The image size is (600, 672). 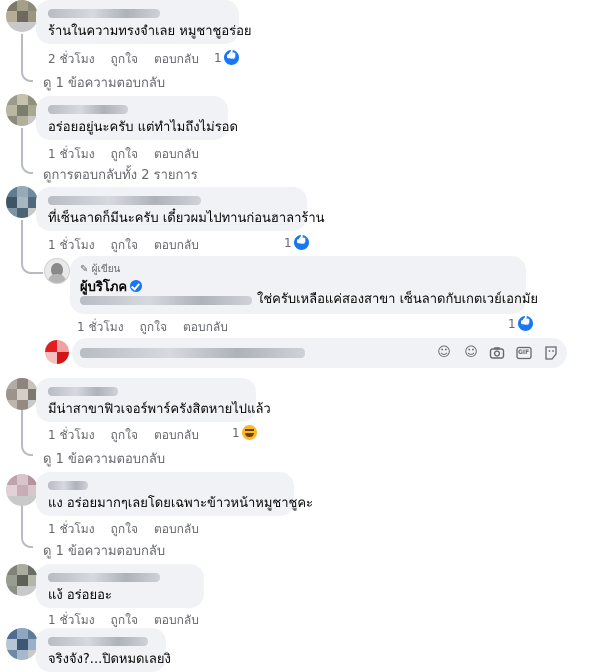 What do you see at coordinates (497, 353) in the screenshot?
I see `camera-icon` at bounding box center [497, 353].